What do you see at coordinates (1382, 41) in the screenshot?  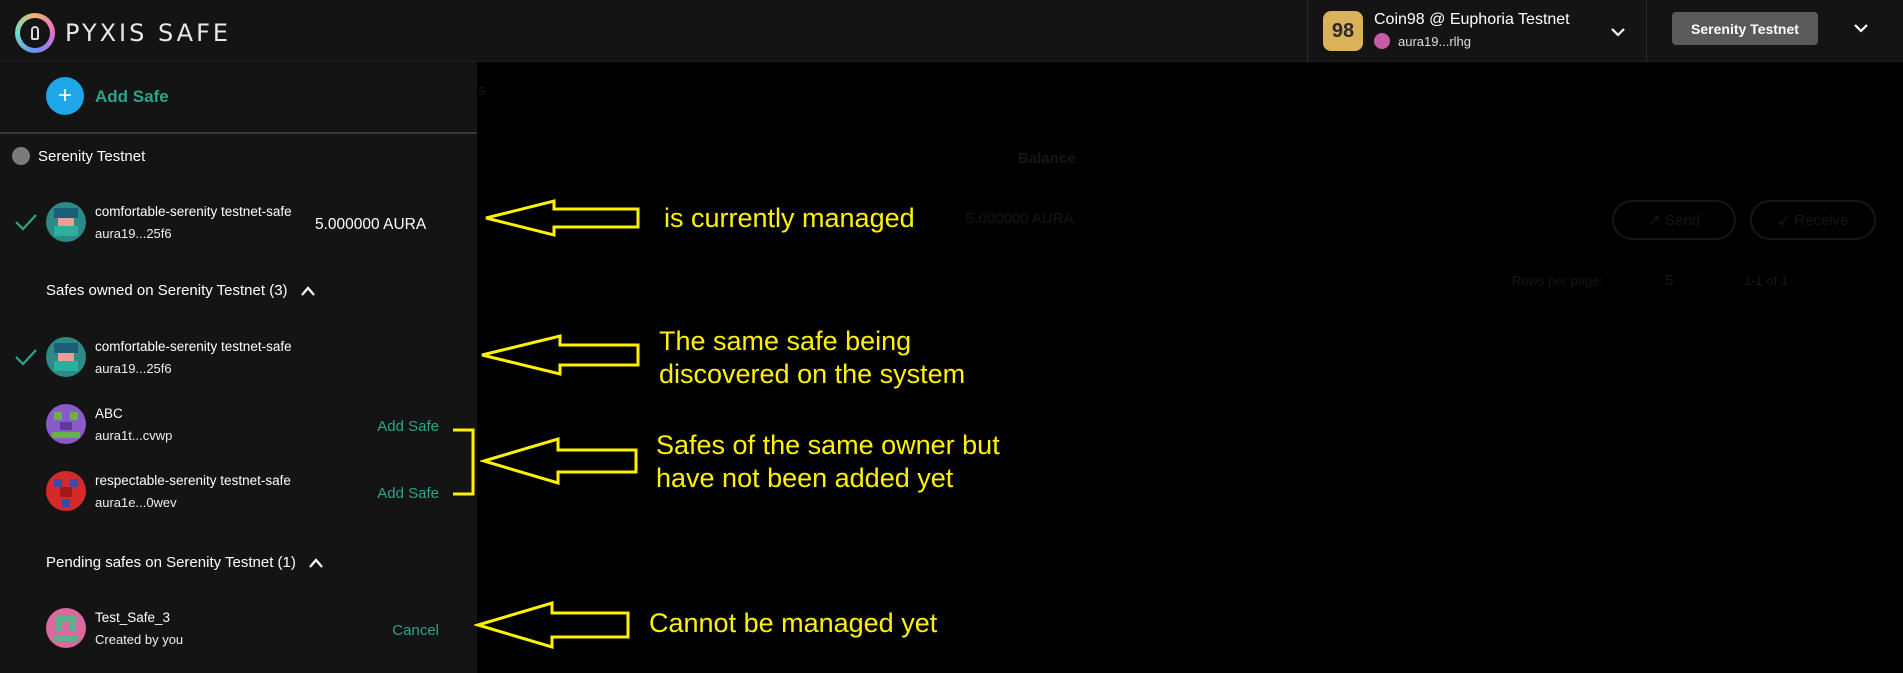 I see `wallet-avatar` at bounding box center [1382, 41].